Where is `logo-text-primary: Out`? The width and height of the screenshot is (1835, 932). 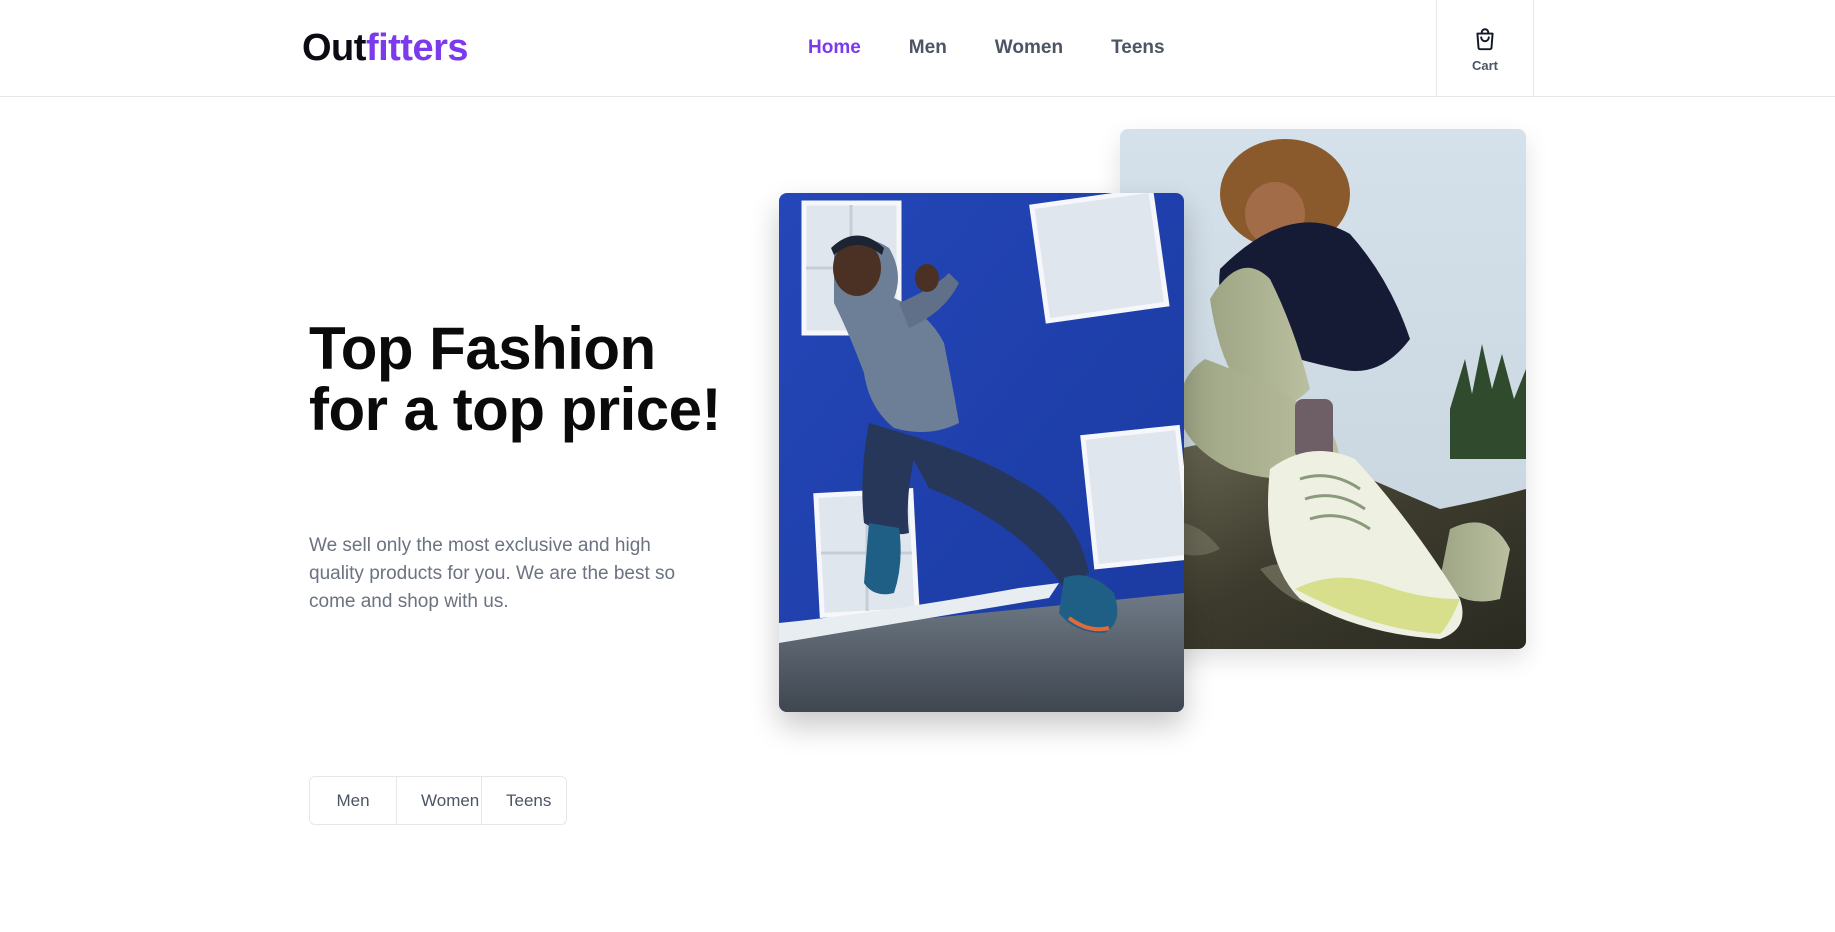
logo-text-primary: Out is located at coordinates (334, 48).